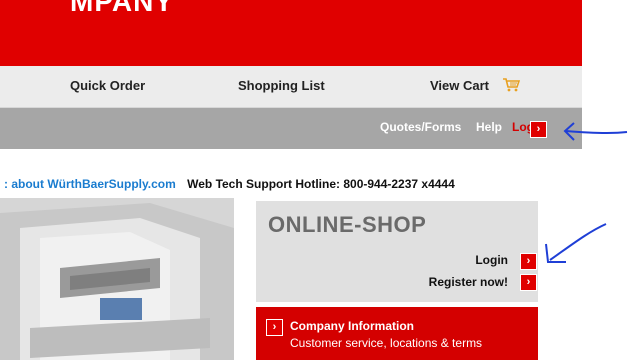  Describe the element at coordinates (511, 84) in the screenshot. I see `cart-icon` at that location.